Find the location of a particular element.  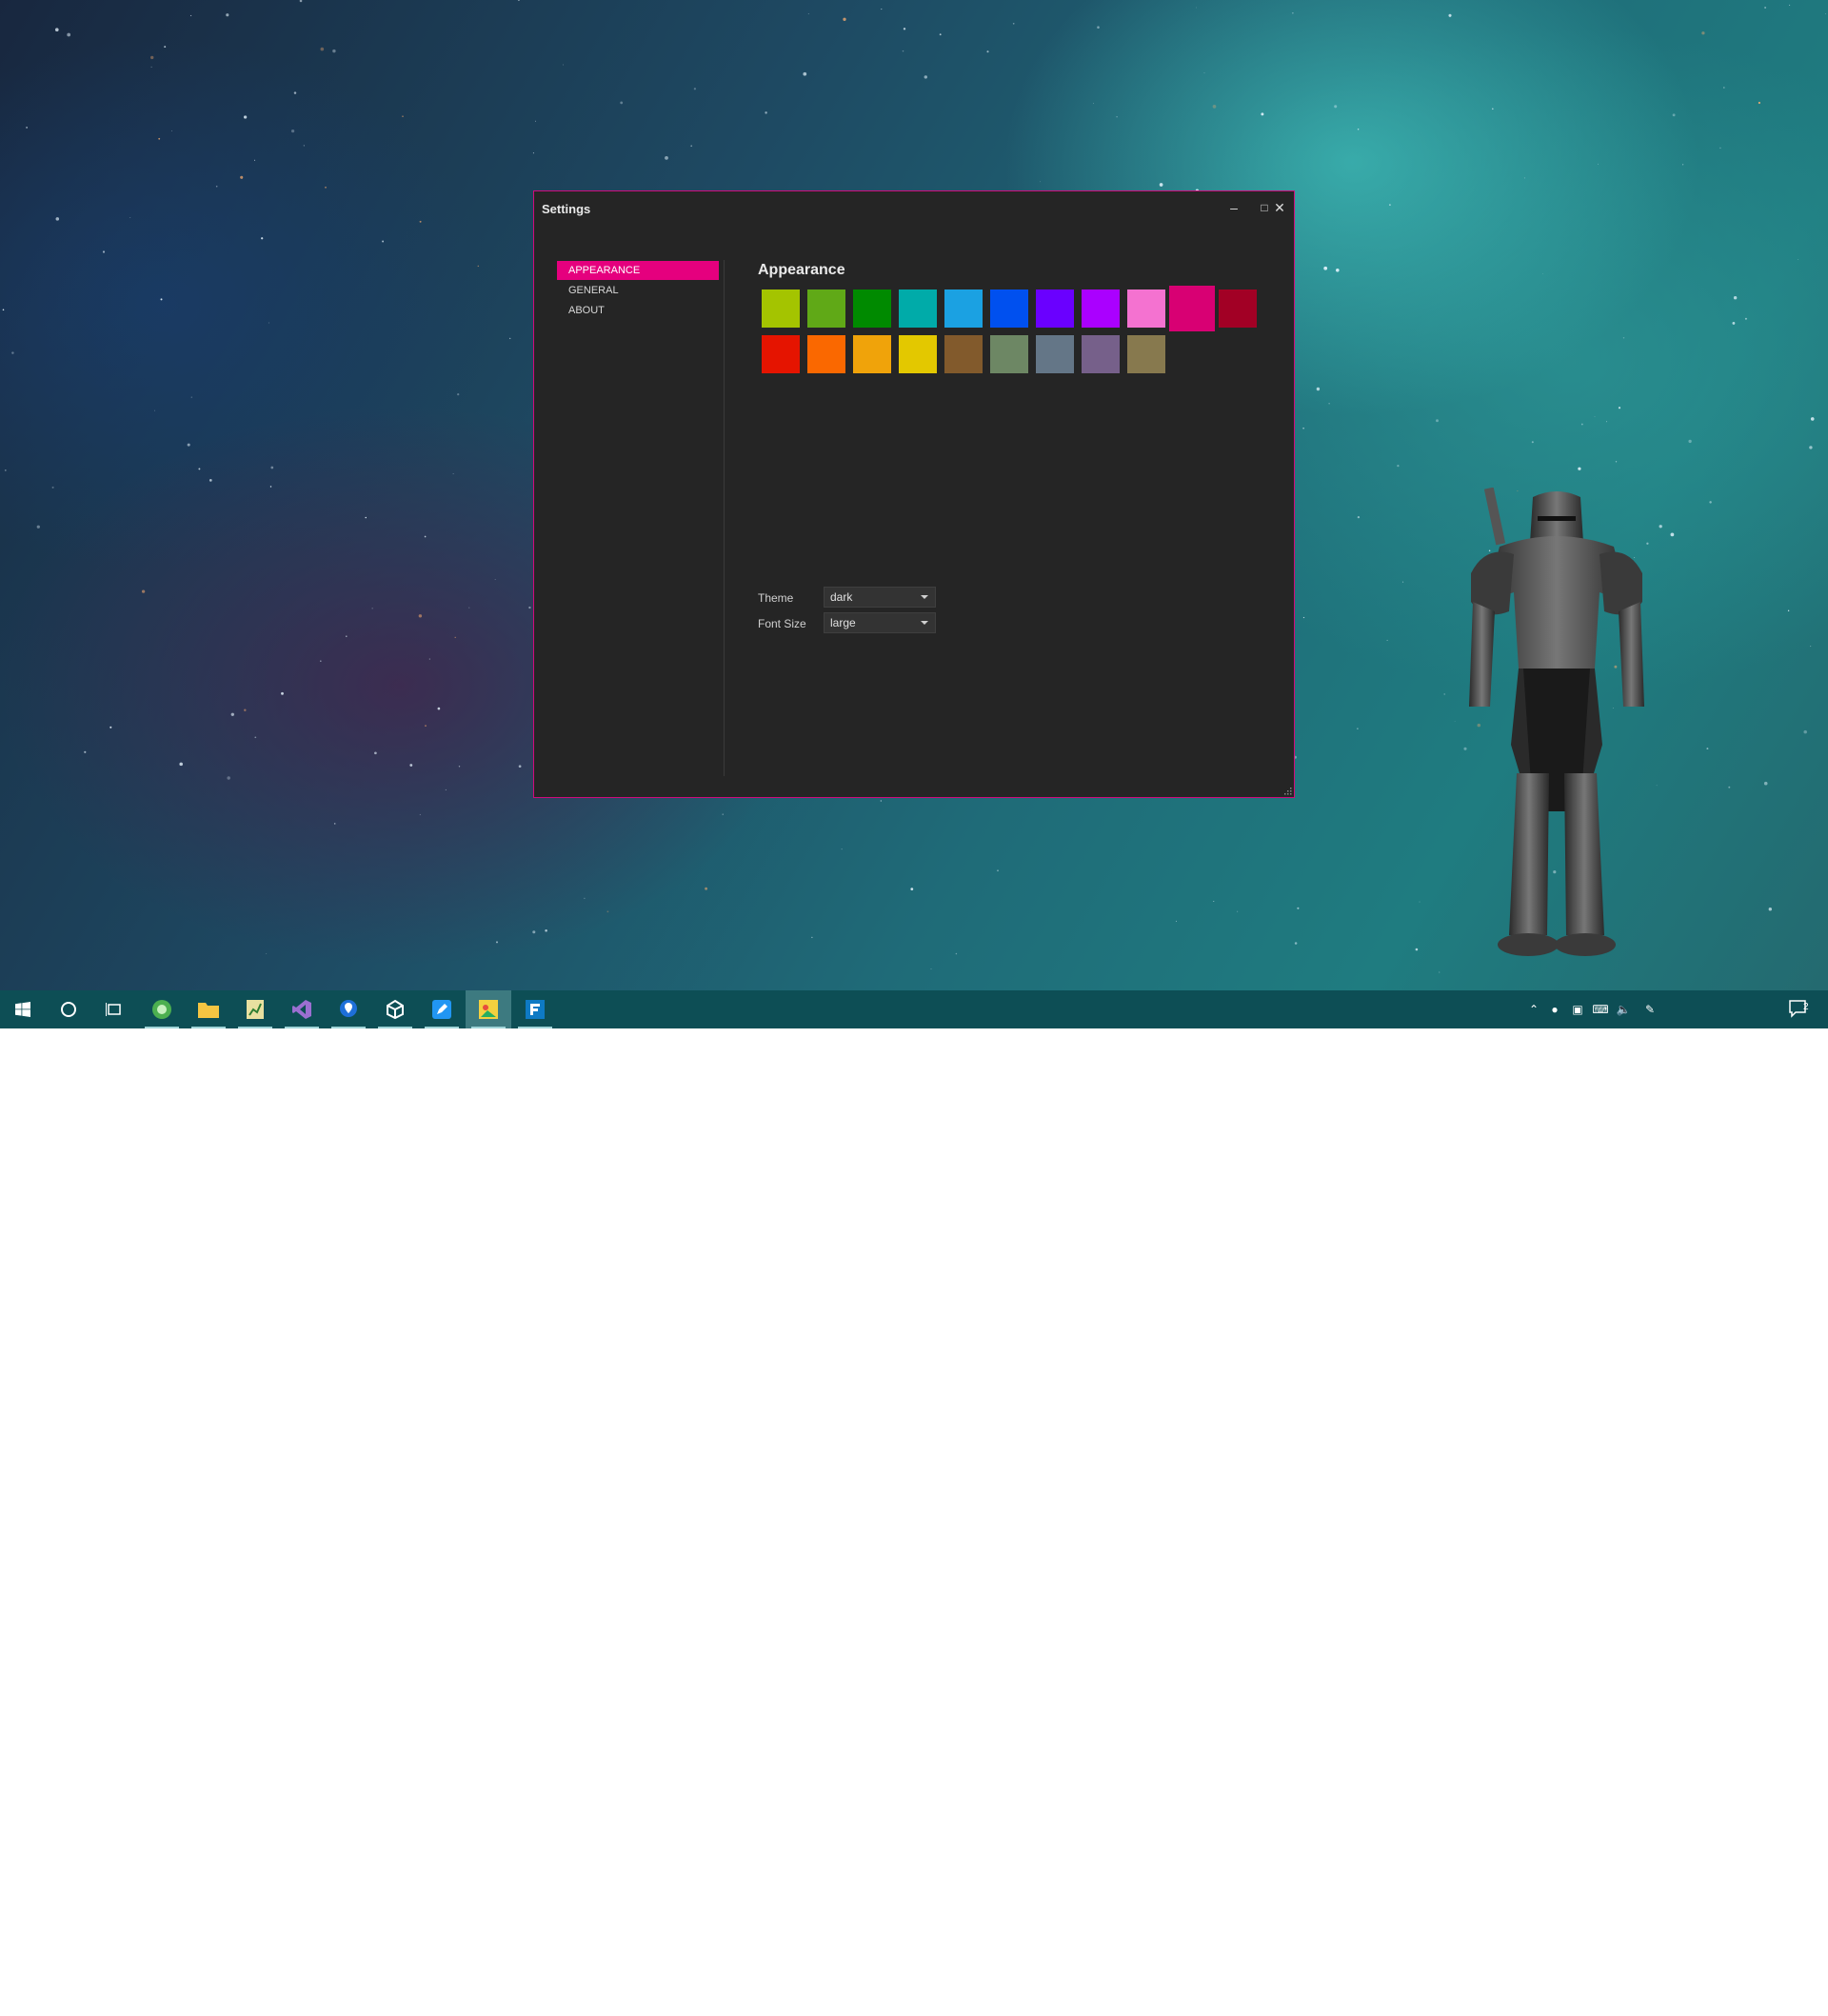

taskbar-app-paint is located at coordinates (488, 1009).